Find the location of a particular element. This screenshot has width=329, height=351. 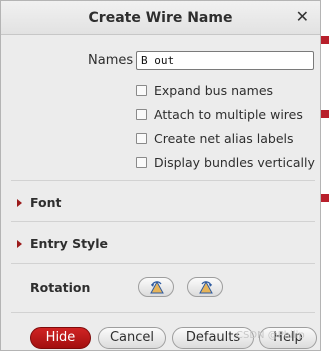

display-bundles-vertically-label: Display bundles vertically is located at coordinates (234, 162).